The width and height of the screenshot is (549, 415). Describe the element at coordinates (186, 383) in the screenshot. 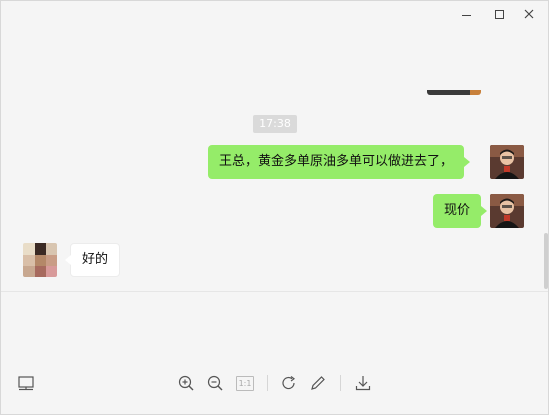

I see `zoom-in-icon` at that location.